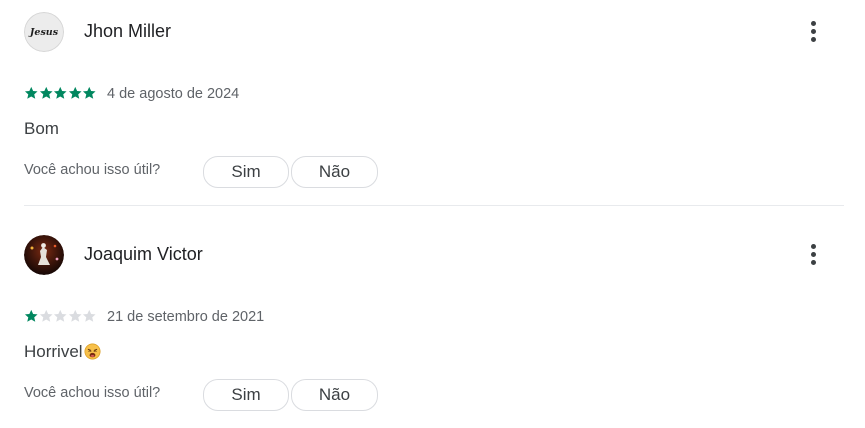 This screenshot has width=865, height=428. I want to click on avatar, so click(44, 255).